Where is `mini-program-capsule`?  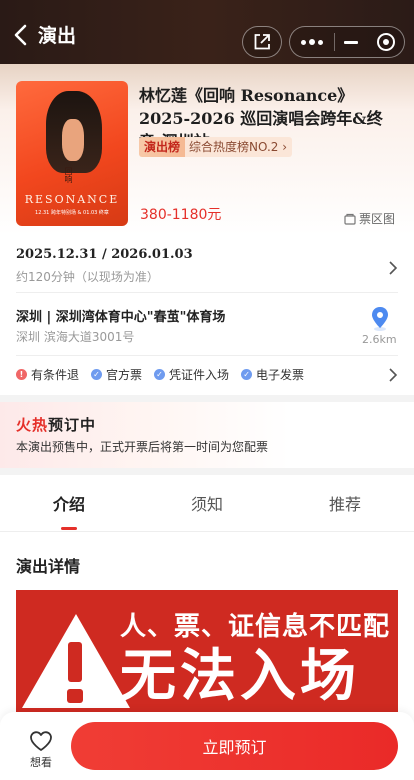
mini-program-capsule is located at coordinates (347, 42).